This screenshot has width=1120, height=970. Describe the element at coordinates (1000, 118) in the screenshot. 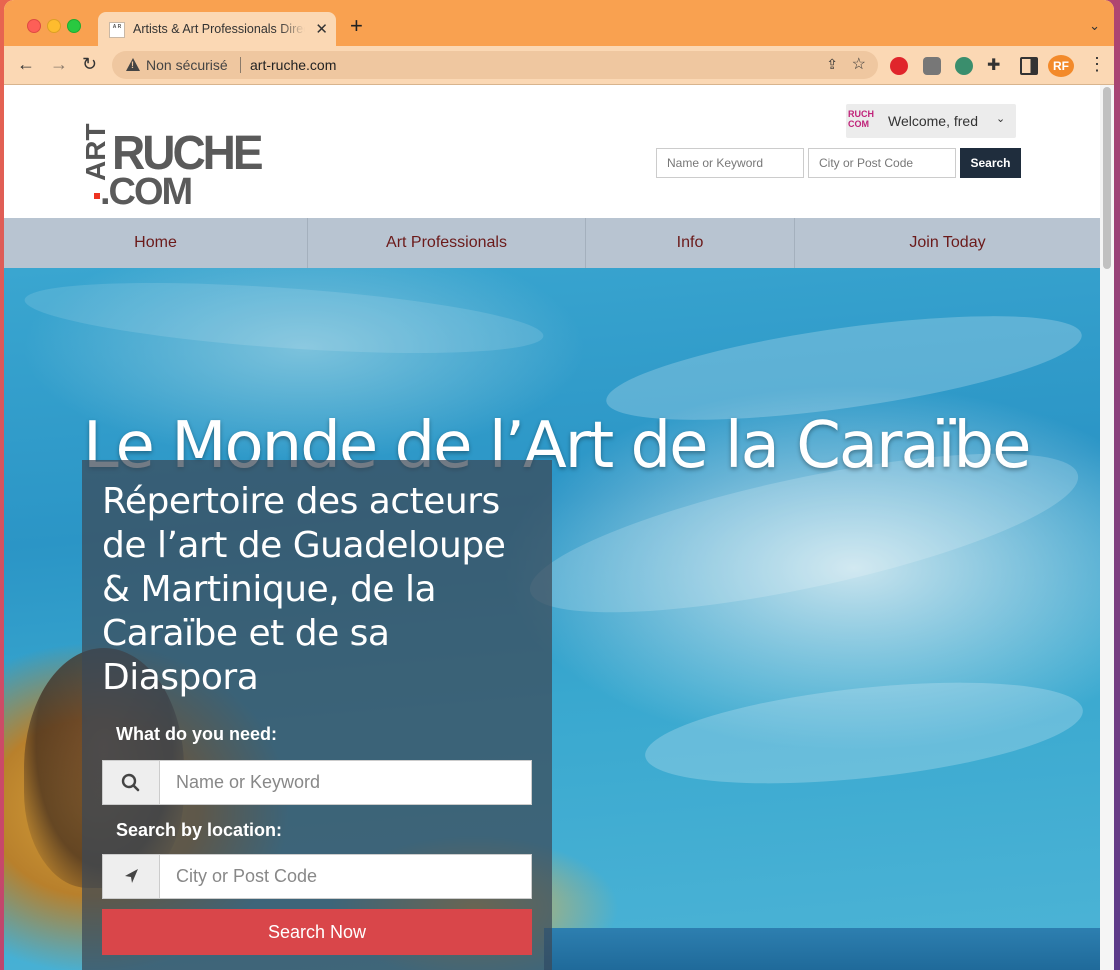

I see `chevron-down-icon: ⌄` at that location.